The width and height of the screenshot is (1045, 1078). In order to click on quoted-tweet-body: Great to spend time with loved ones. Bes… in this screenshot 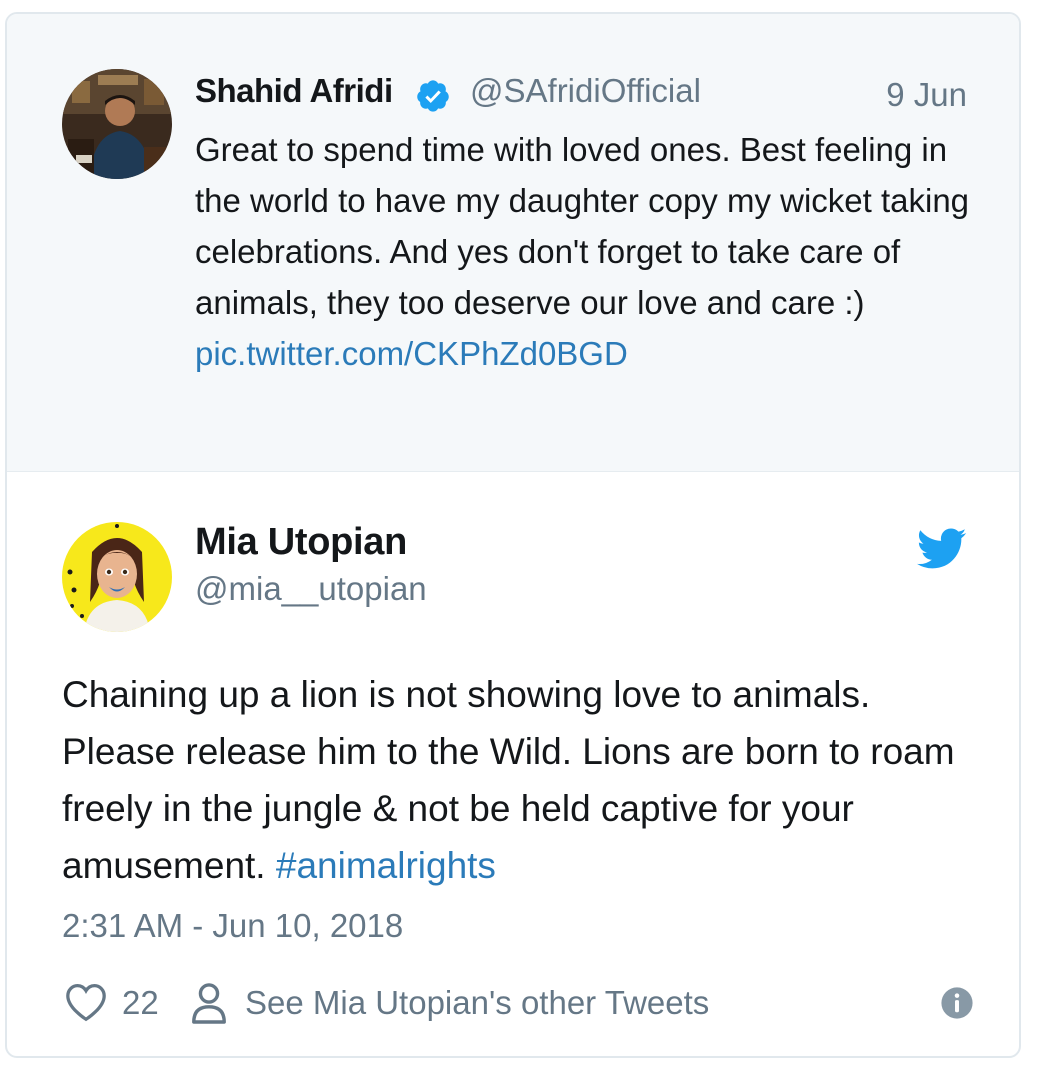, I will do `click(582, 226)`.